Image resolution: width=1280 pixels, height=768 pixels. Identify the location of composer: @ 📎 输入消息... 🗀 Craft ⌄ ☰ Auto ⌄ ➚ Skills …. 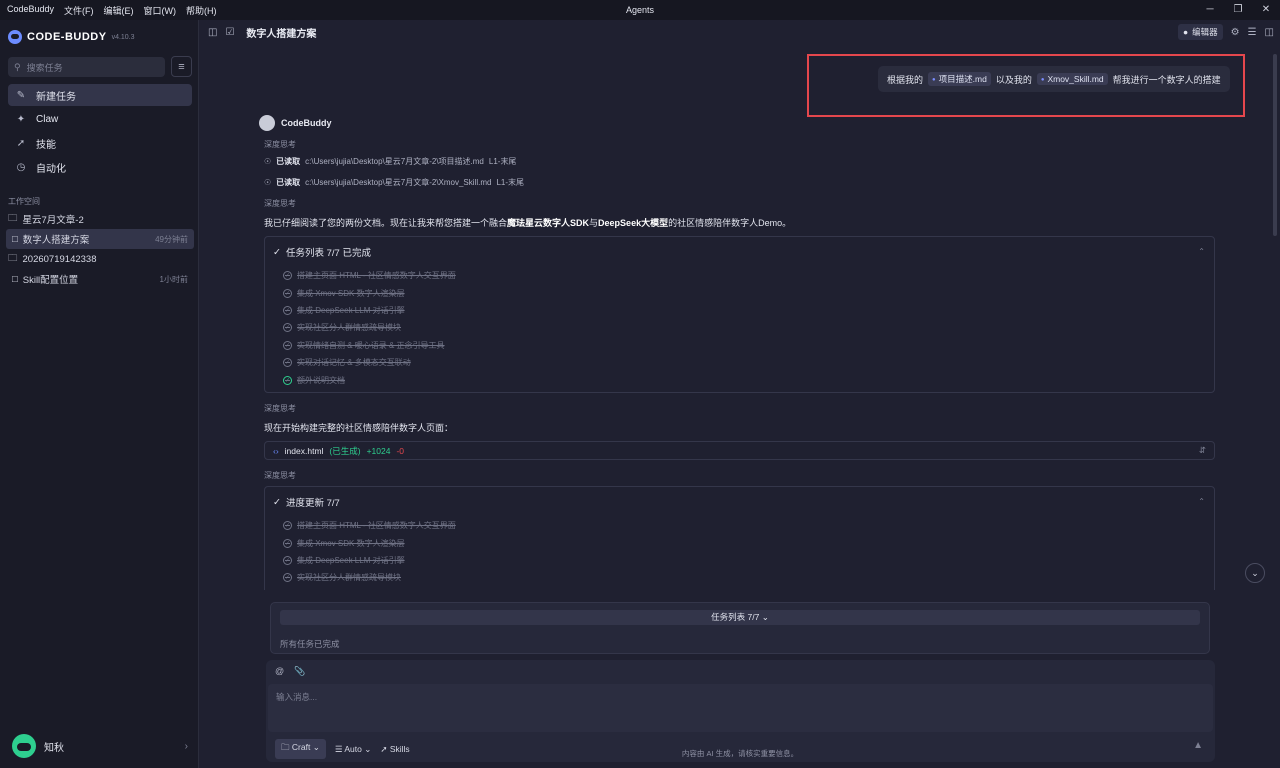
(740, 711).